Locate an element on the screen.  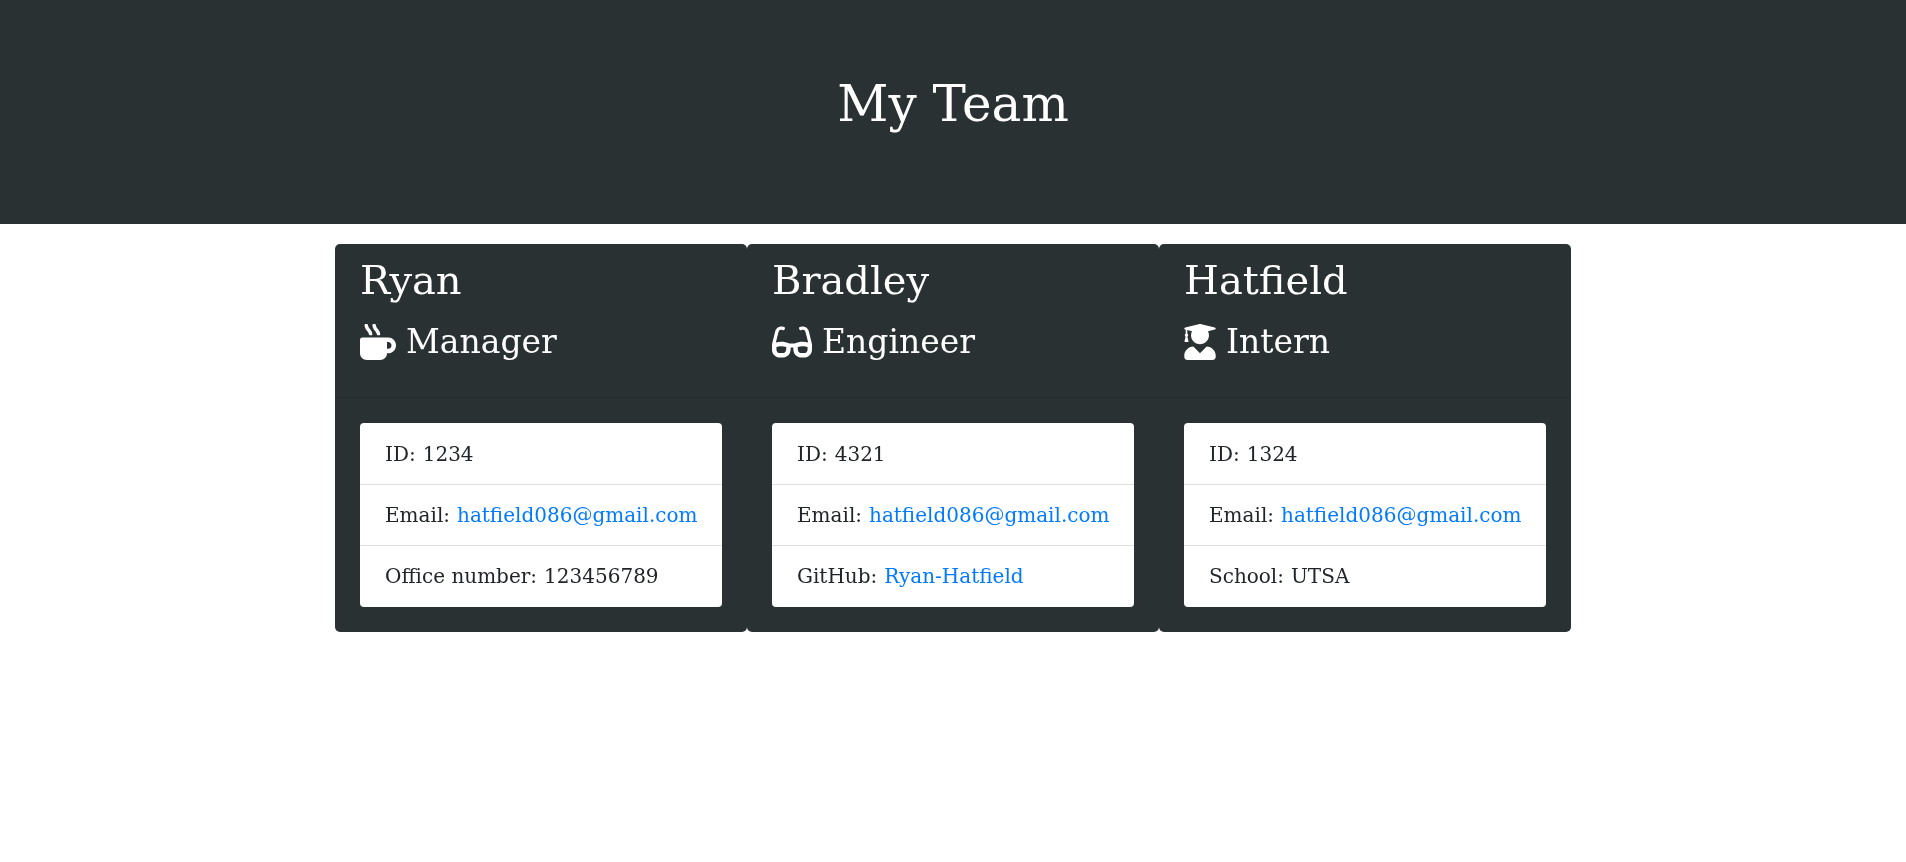
field-label: GitHub: is located at coordinates (837, 576).